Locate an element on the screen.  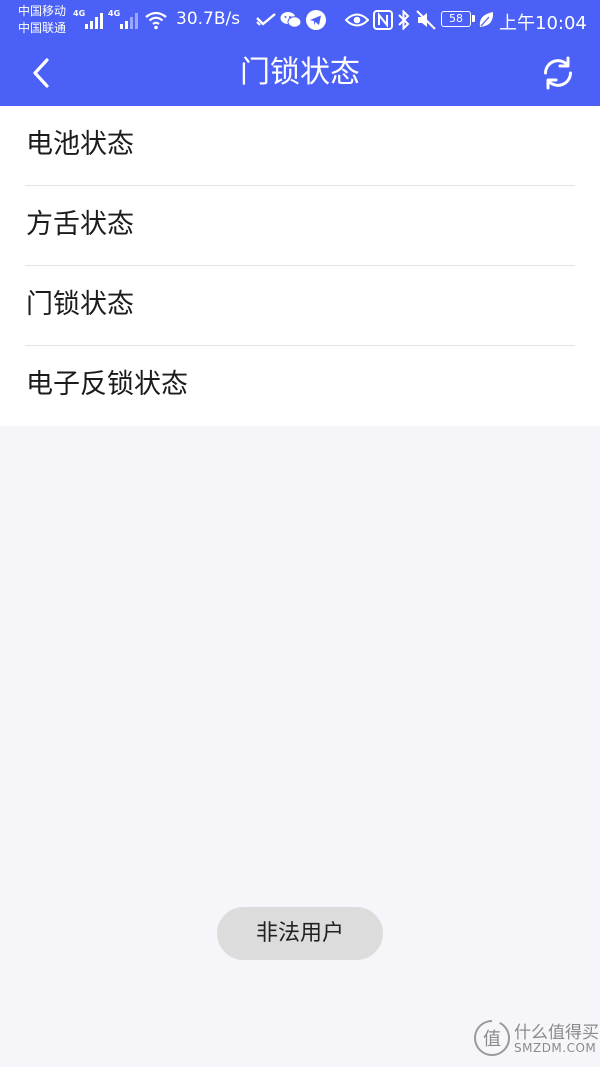
leaf-icon is located at coordinates (486, 19).